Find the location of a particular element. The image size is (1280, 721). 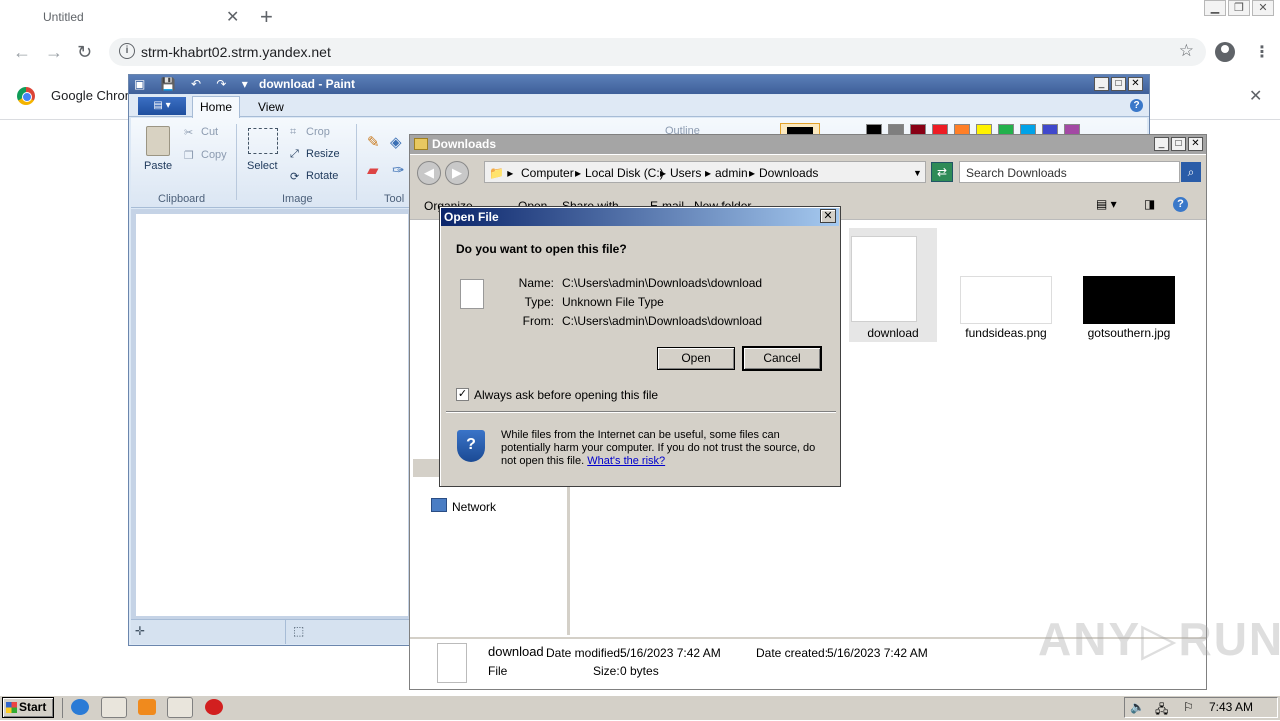

paint-minimize-icon: _ is located at coordinates (1101, 84).